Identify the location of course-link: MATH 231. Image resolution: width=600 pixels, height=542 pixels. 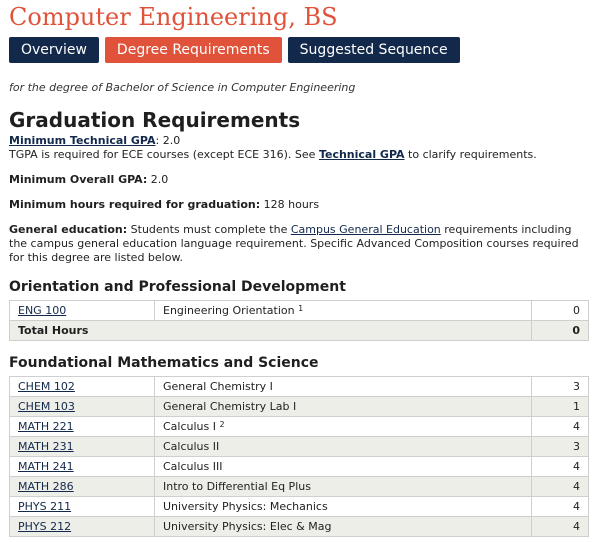
(46, 446).